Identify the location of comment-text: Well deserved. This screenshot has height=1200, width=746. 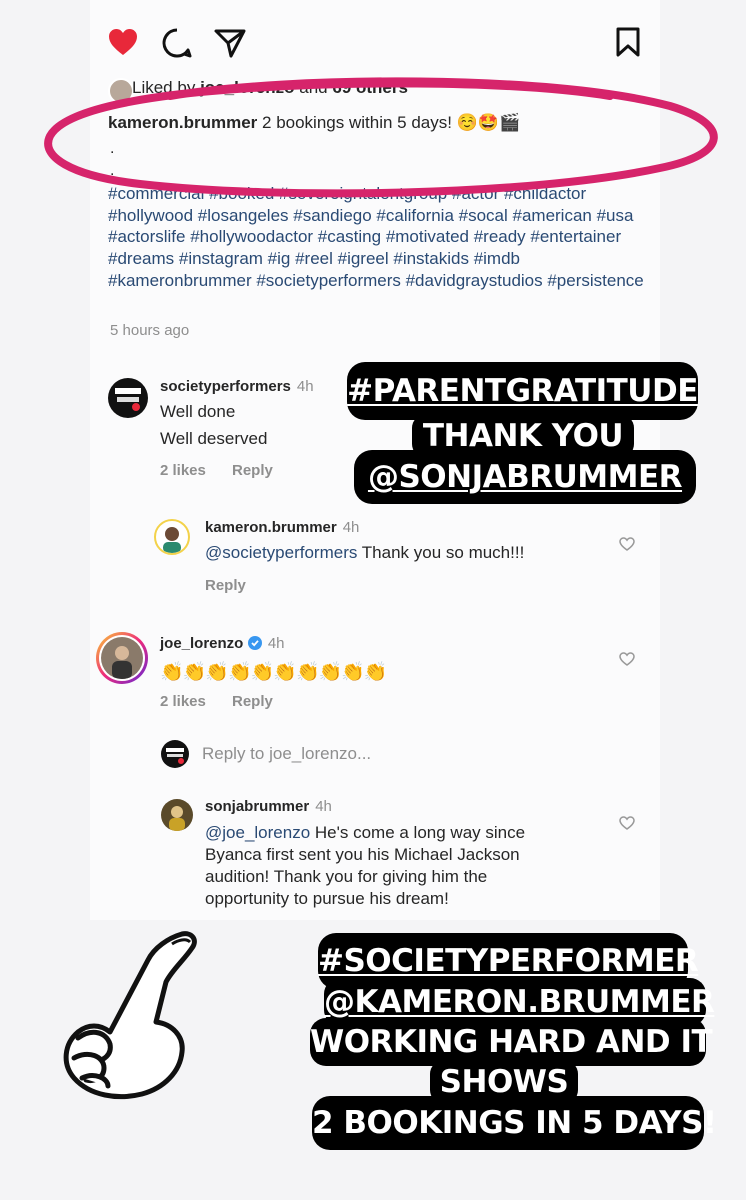
(214, 438).